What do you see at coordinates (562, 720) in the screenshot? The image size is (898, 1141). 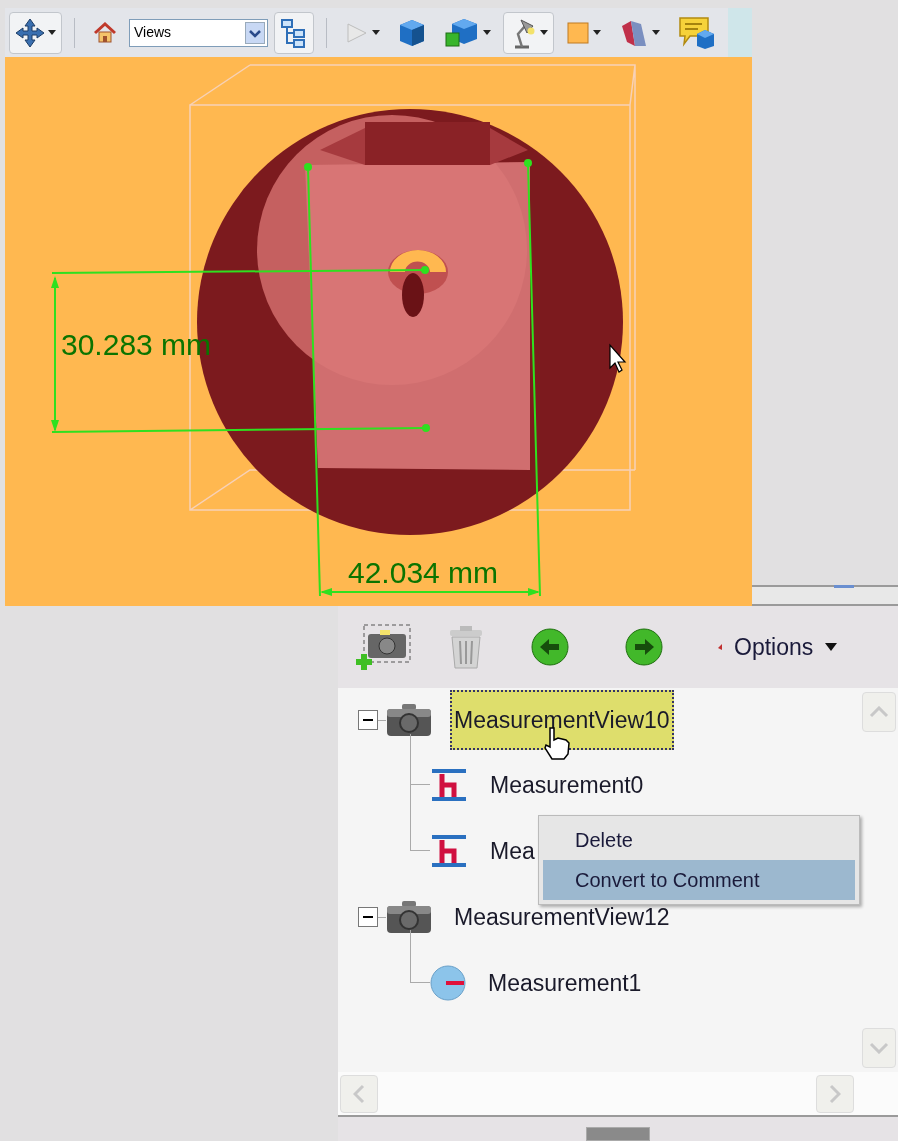 I see `tree-item: MeasurementView10` at bounding box center [562, 720].